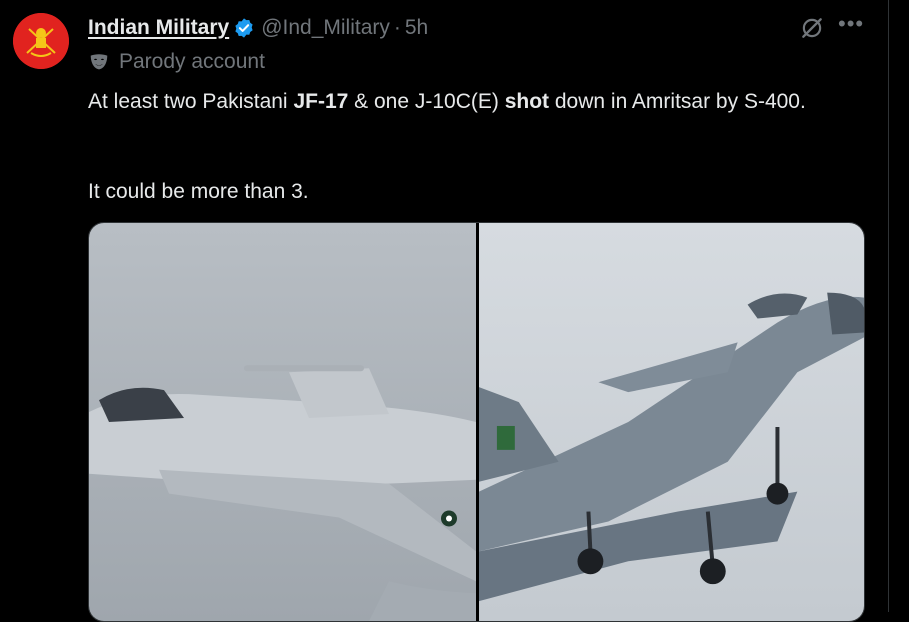  Describe the element at coordinates (99, 62) in the screenshot. I see `mask-icon` at that location.